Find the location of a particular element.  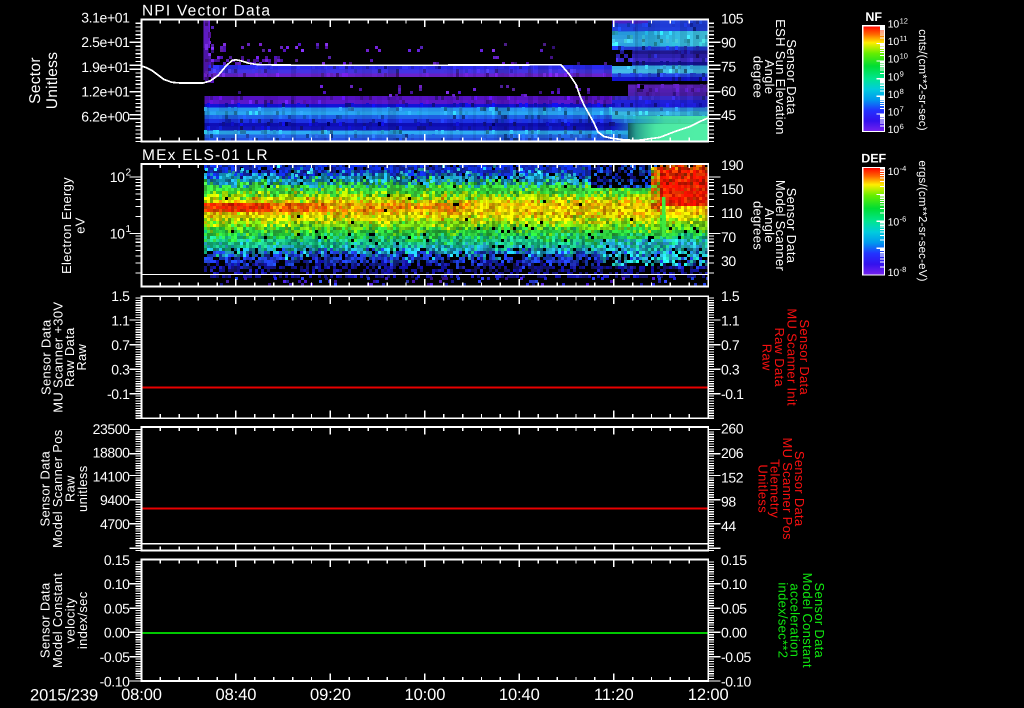

svg-text: 2.5e+01 is located at coordinates (105, 42).